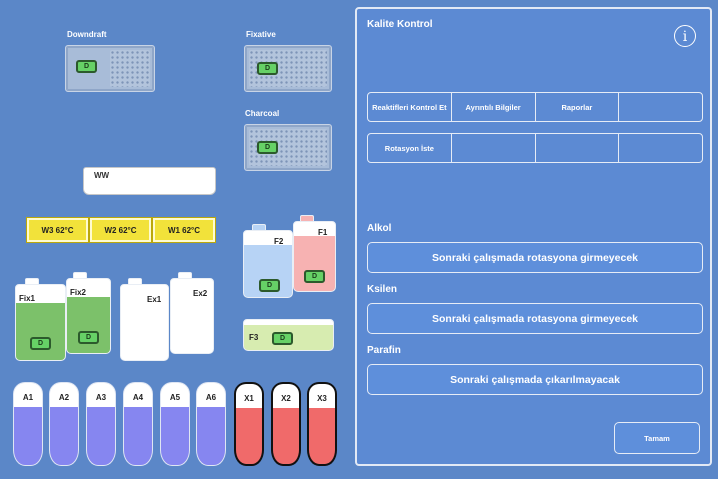 This screenshot has width=718, height=479. I want to click on bottle-ex1: Ex1, so click(144, 322).